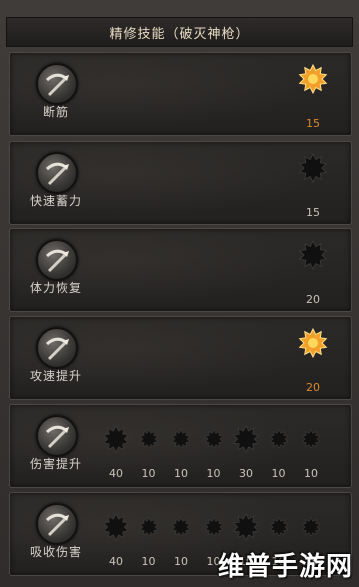  I want to click on skill-row: 体力恢复 20, so click(180, 270).